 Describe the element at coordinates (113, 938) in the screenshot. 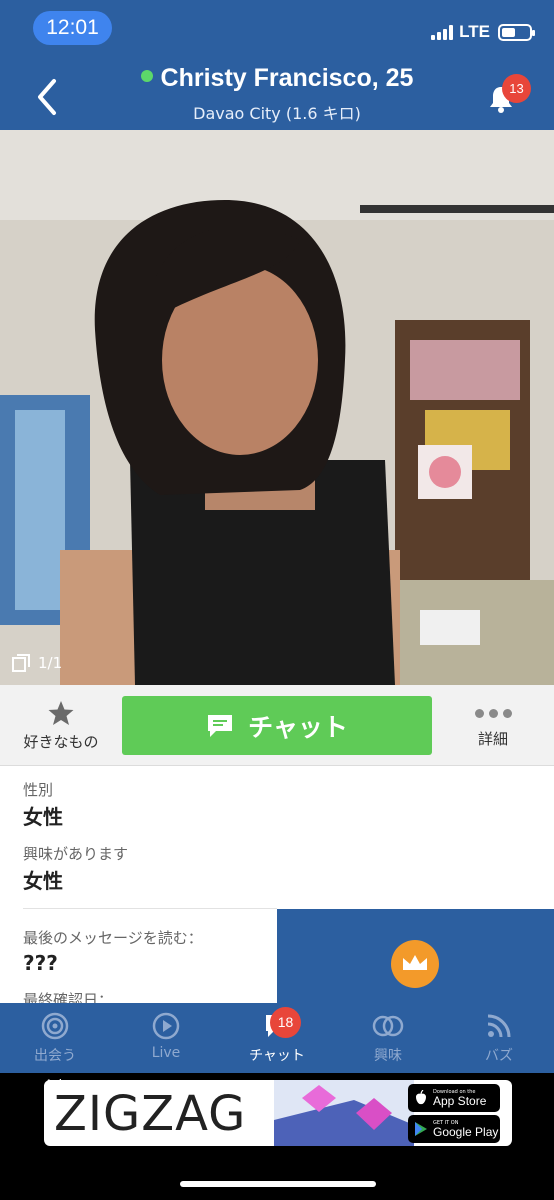

I see `last-message-label: 最後のメッセージを読む：` at that location.